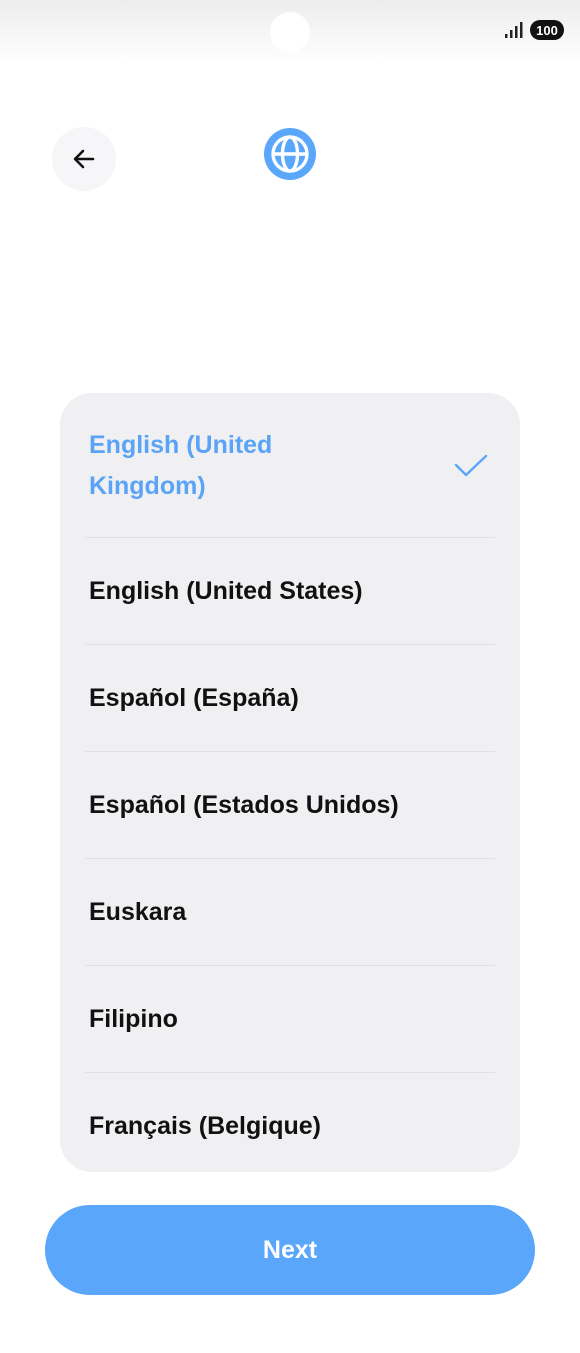 Image resolution: width=580 pixels, height=1353 pixels. Describe the element at coordinates (514, 30) in the screenshot. I see `signal-bars-icon` at that location.